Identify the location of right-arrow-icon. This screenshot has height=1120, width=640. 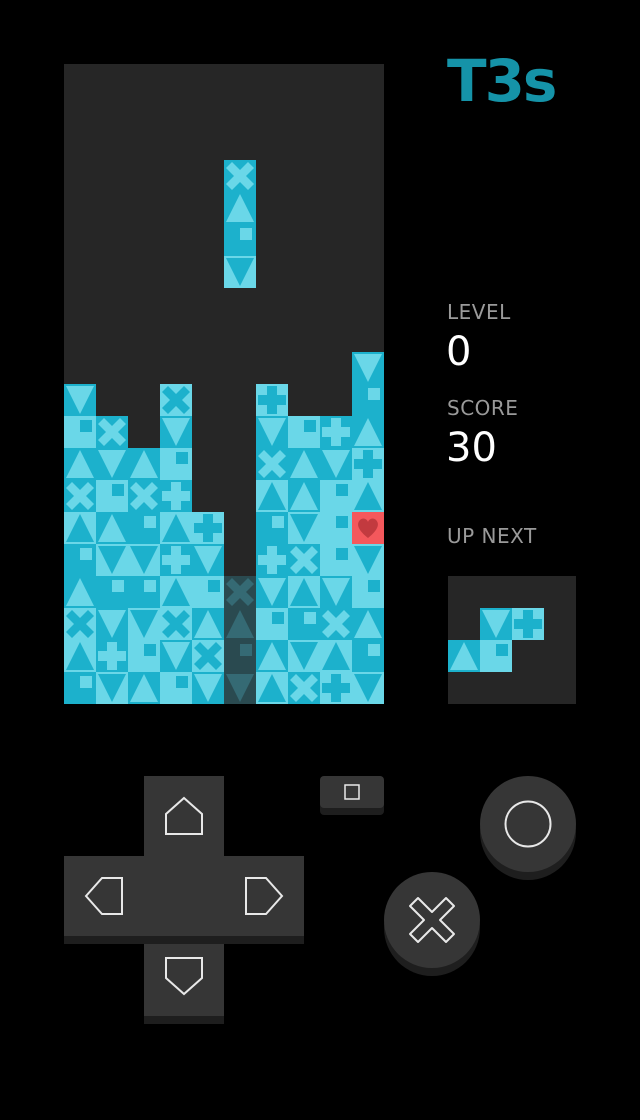
(264, 896).